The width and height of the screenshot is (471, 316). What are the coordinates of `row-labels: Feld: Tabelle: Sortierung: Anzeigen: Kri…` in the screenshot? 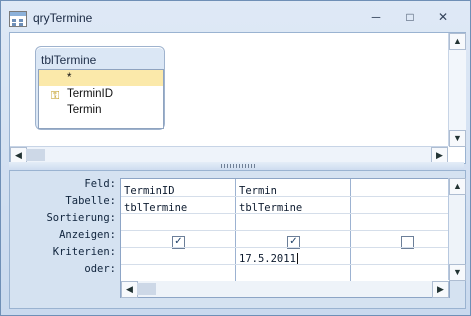 It's located at (65, 229).